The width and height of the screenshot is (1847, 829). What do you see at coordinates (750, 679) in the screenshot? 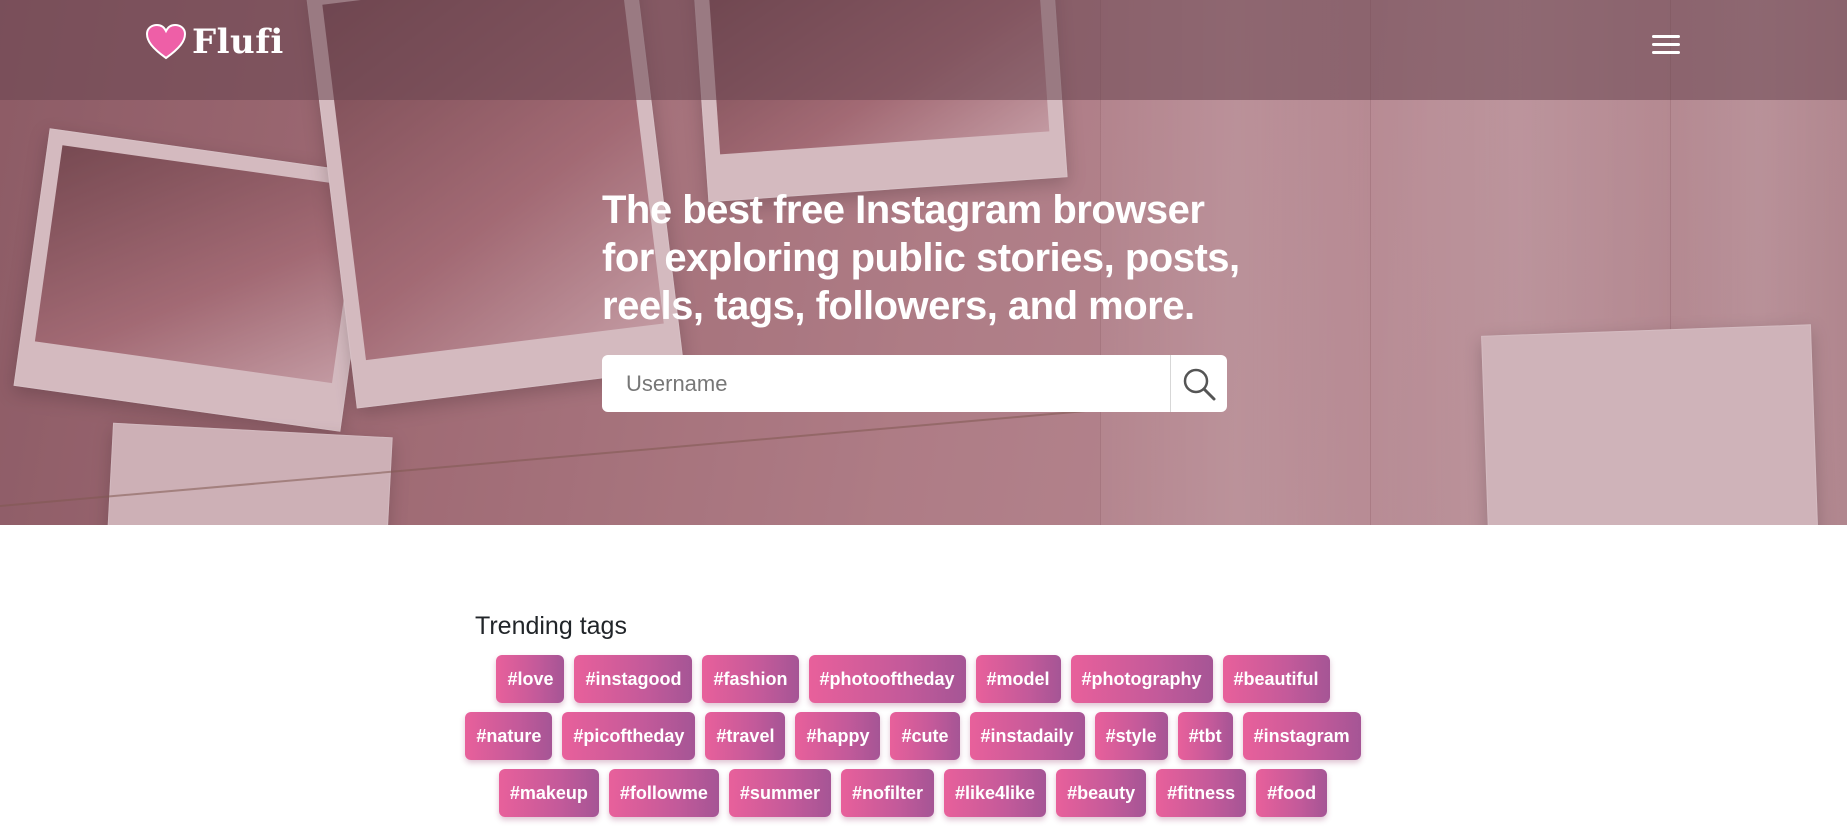
I see `tag-fashion: #fashion` at bounding box center [750, 679].